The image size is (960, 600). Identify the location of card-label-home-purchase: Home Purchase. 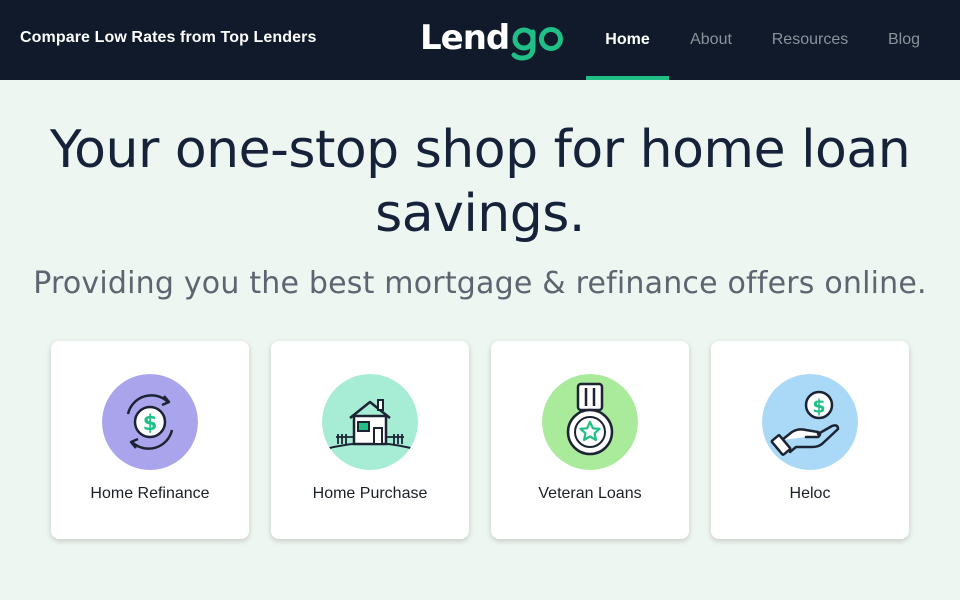
(370, 493).